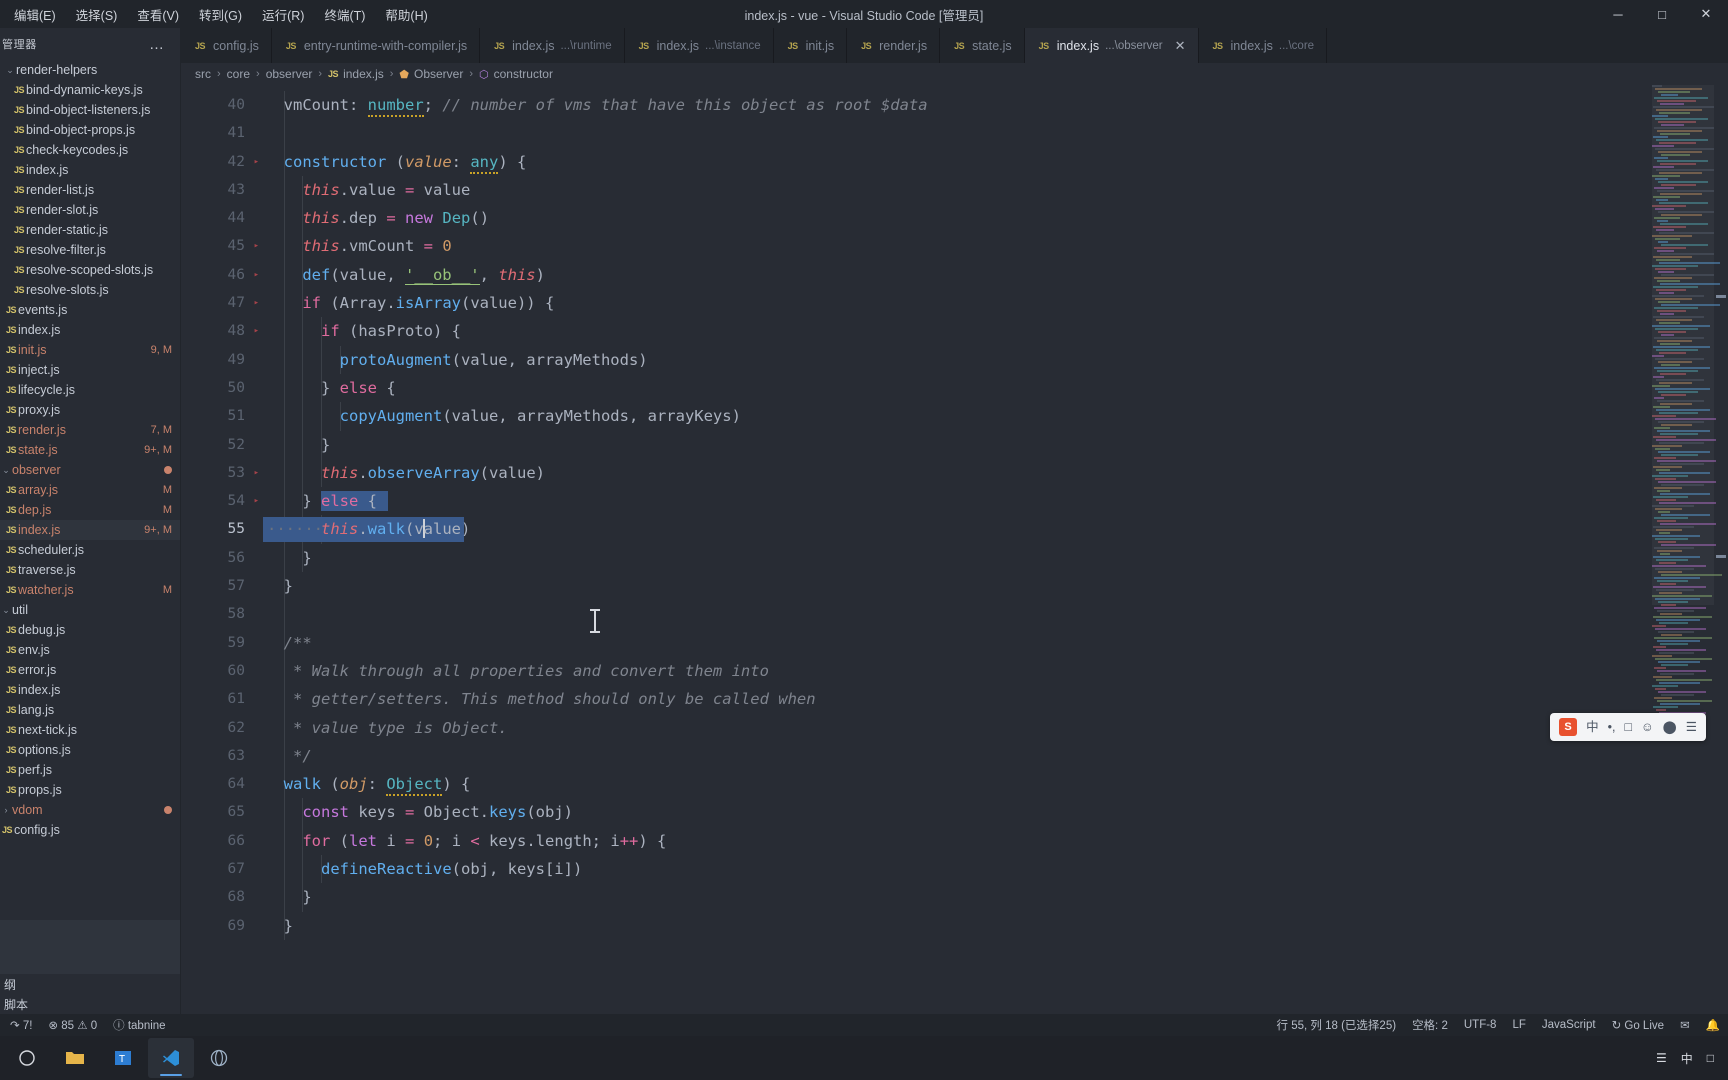 Image resolution: width=1728 pixels, height=1080 pixels. I want to click on code-line: /**, so click(995, 642).